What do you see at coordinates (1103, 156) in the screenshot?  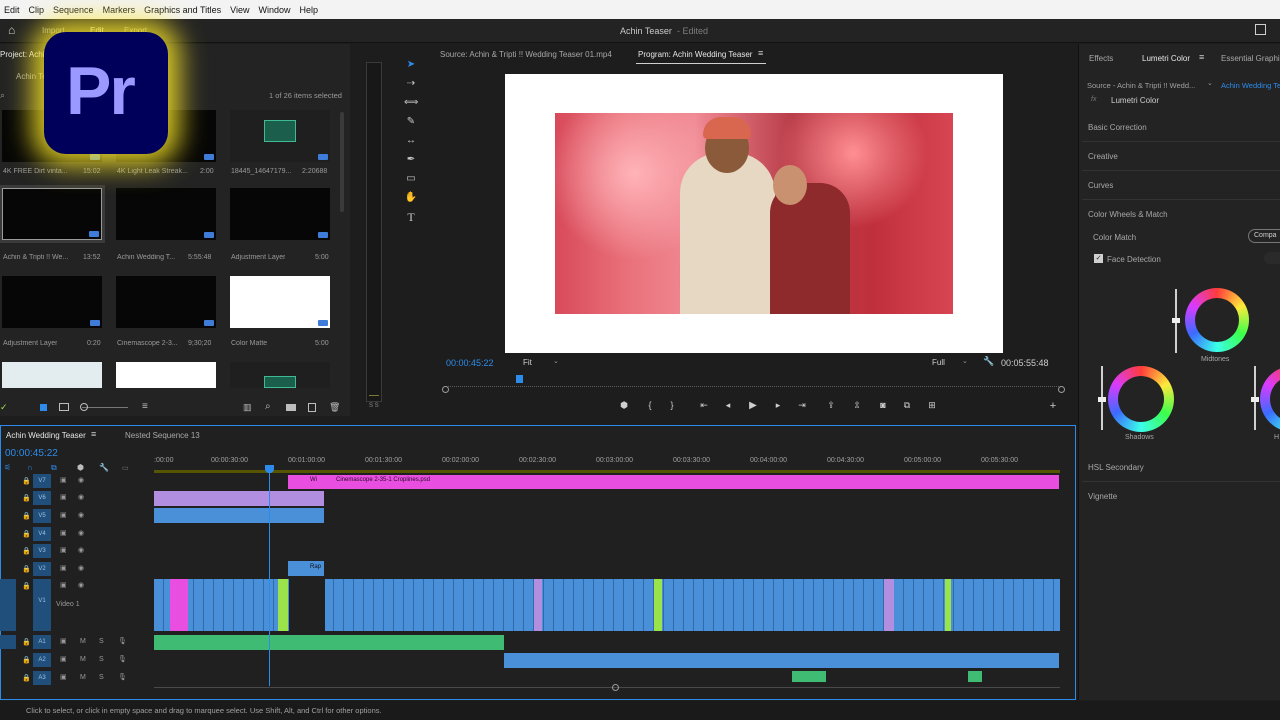 I see `section-creative: Creative` at bounding box center [1103, 156].